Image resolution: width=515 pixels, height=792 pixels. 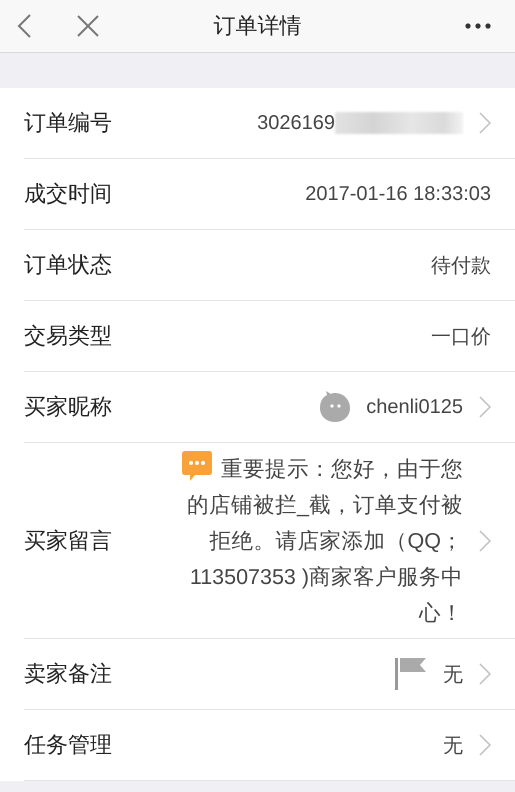 I want to click on detail-row: 买家昵称 chenli0125, so click(x=269, y=407).